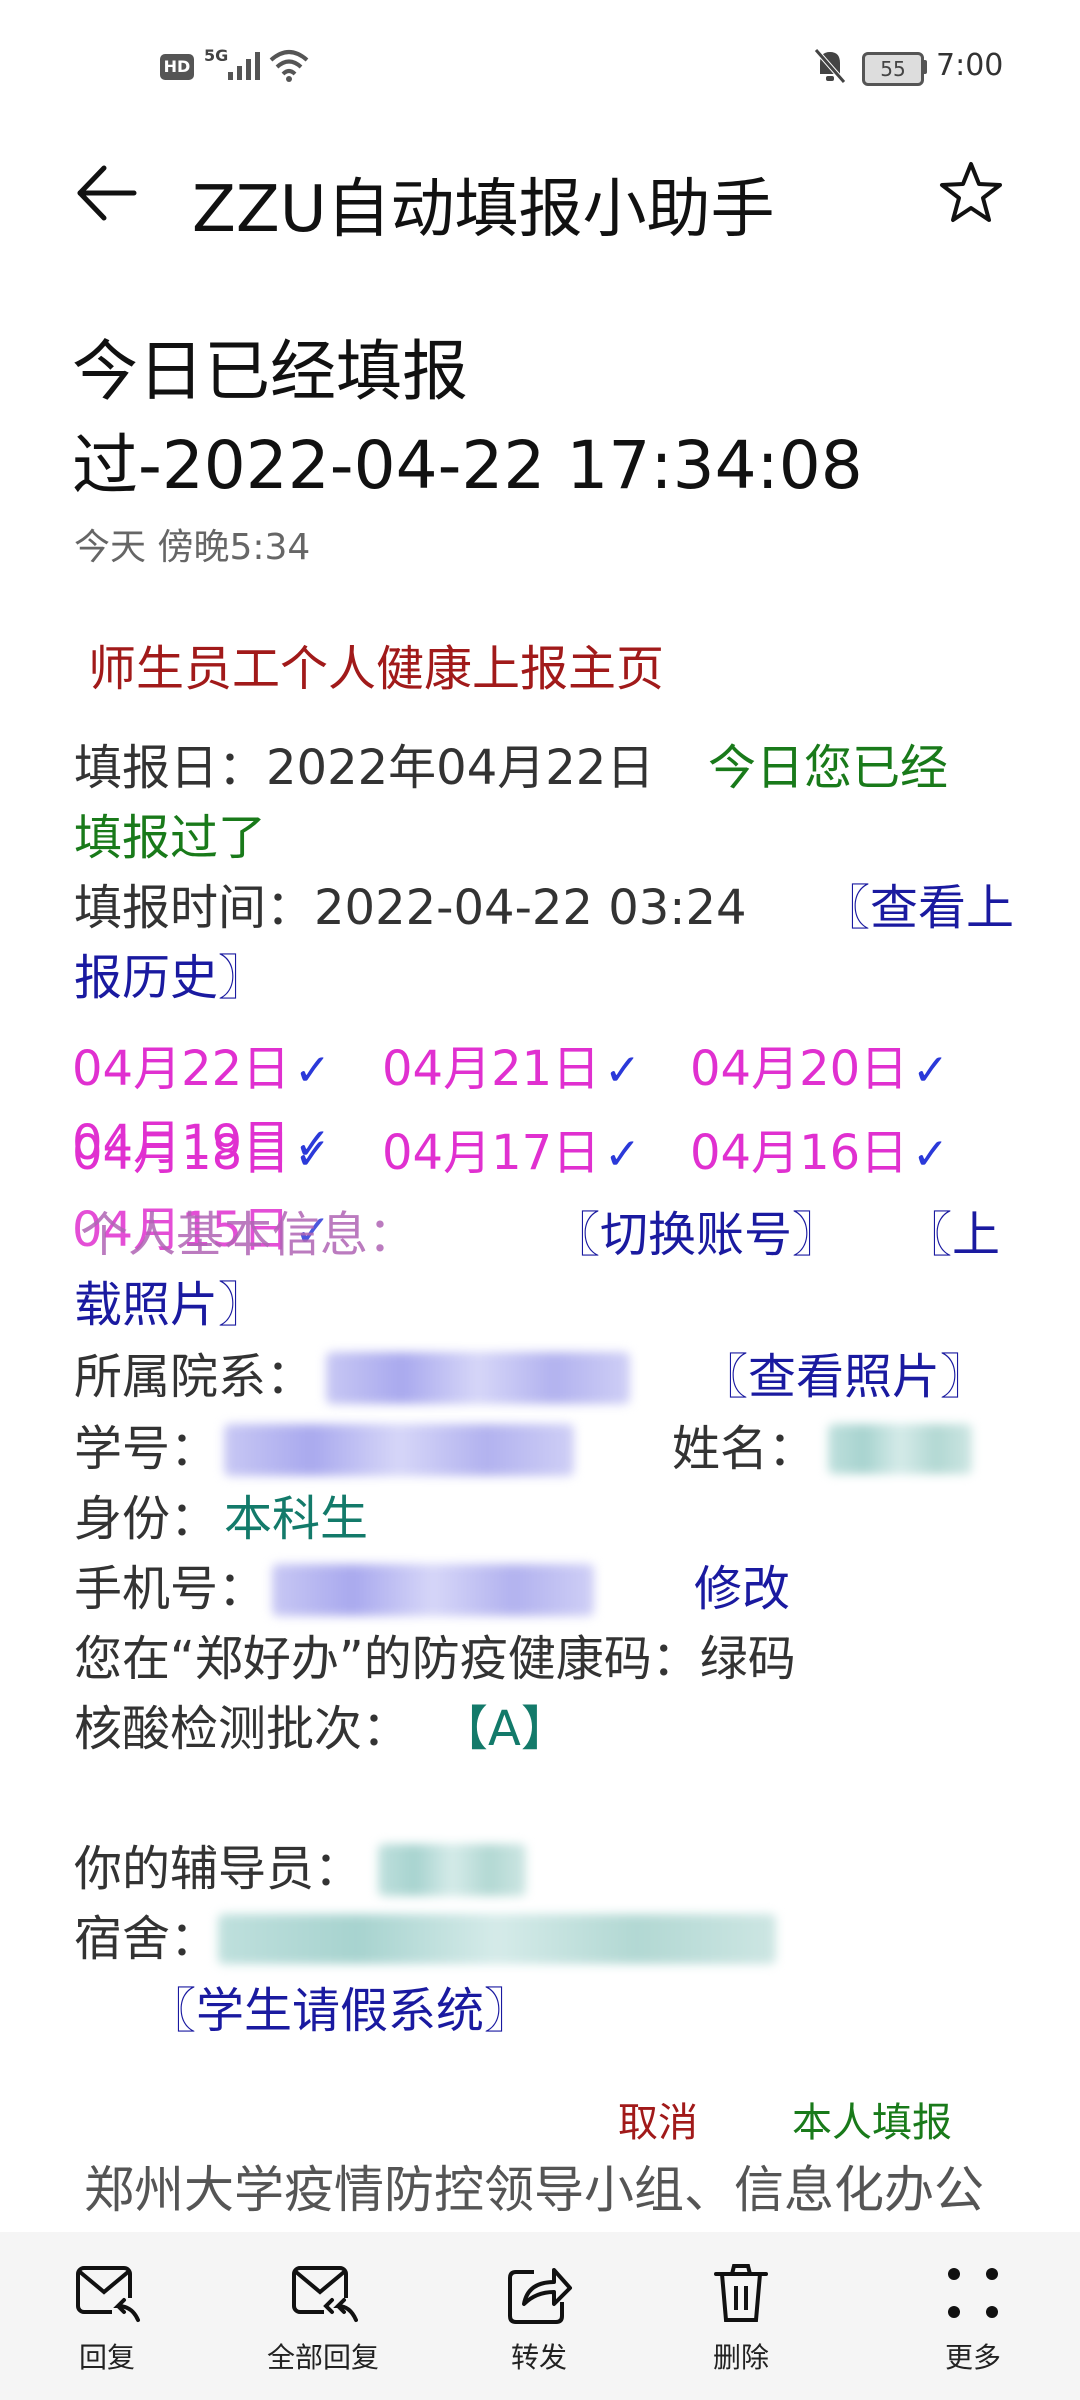 Image resolution: width=1080 pixels, height=2400 pixels. Describe the element at coordinates (194, 908) in the screenshot. I see `report-time-label: 填报时间：` at that location.